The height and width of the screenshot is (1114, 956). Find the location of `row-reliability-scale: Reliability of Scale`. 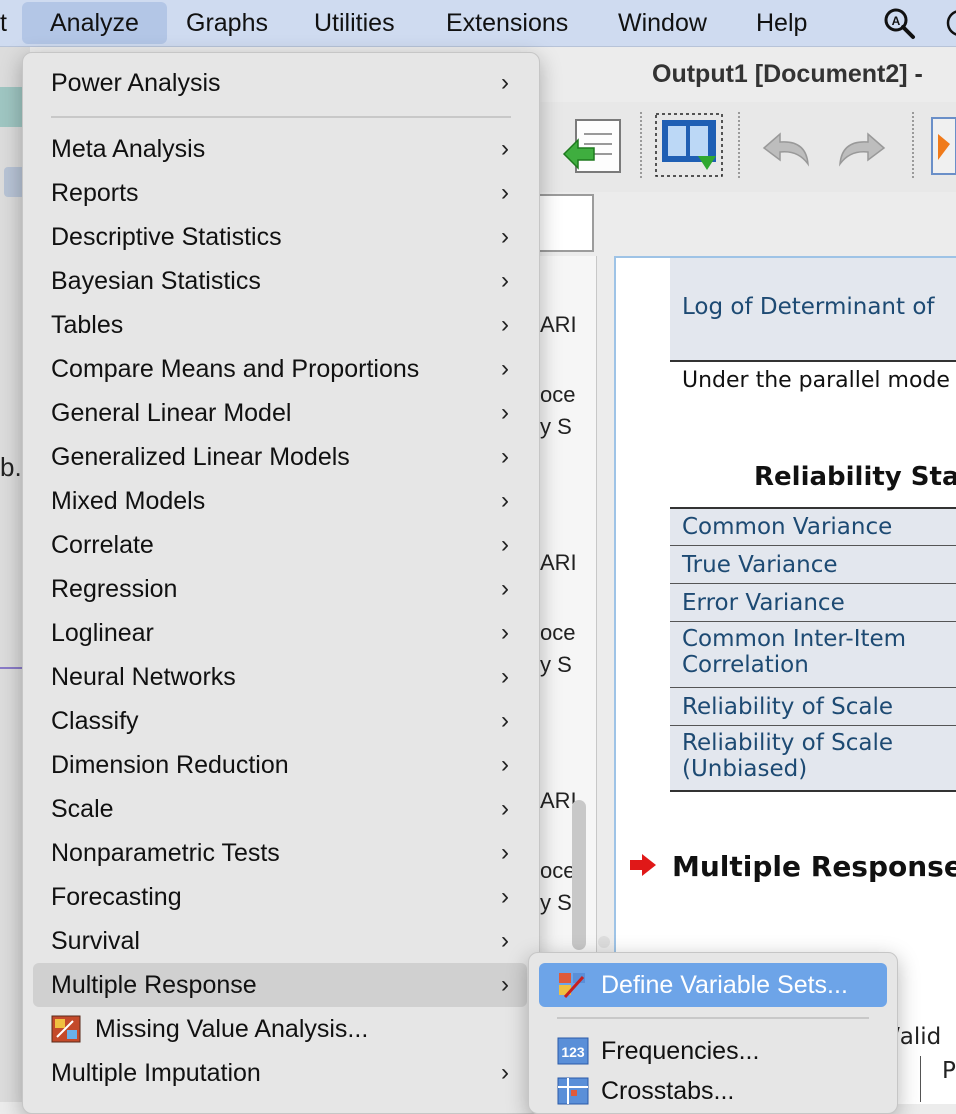

row-reliability-scale: Reliability of Scale is located at coordinates (788, 707).